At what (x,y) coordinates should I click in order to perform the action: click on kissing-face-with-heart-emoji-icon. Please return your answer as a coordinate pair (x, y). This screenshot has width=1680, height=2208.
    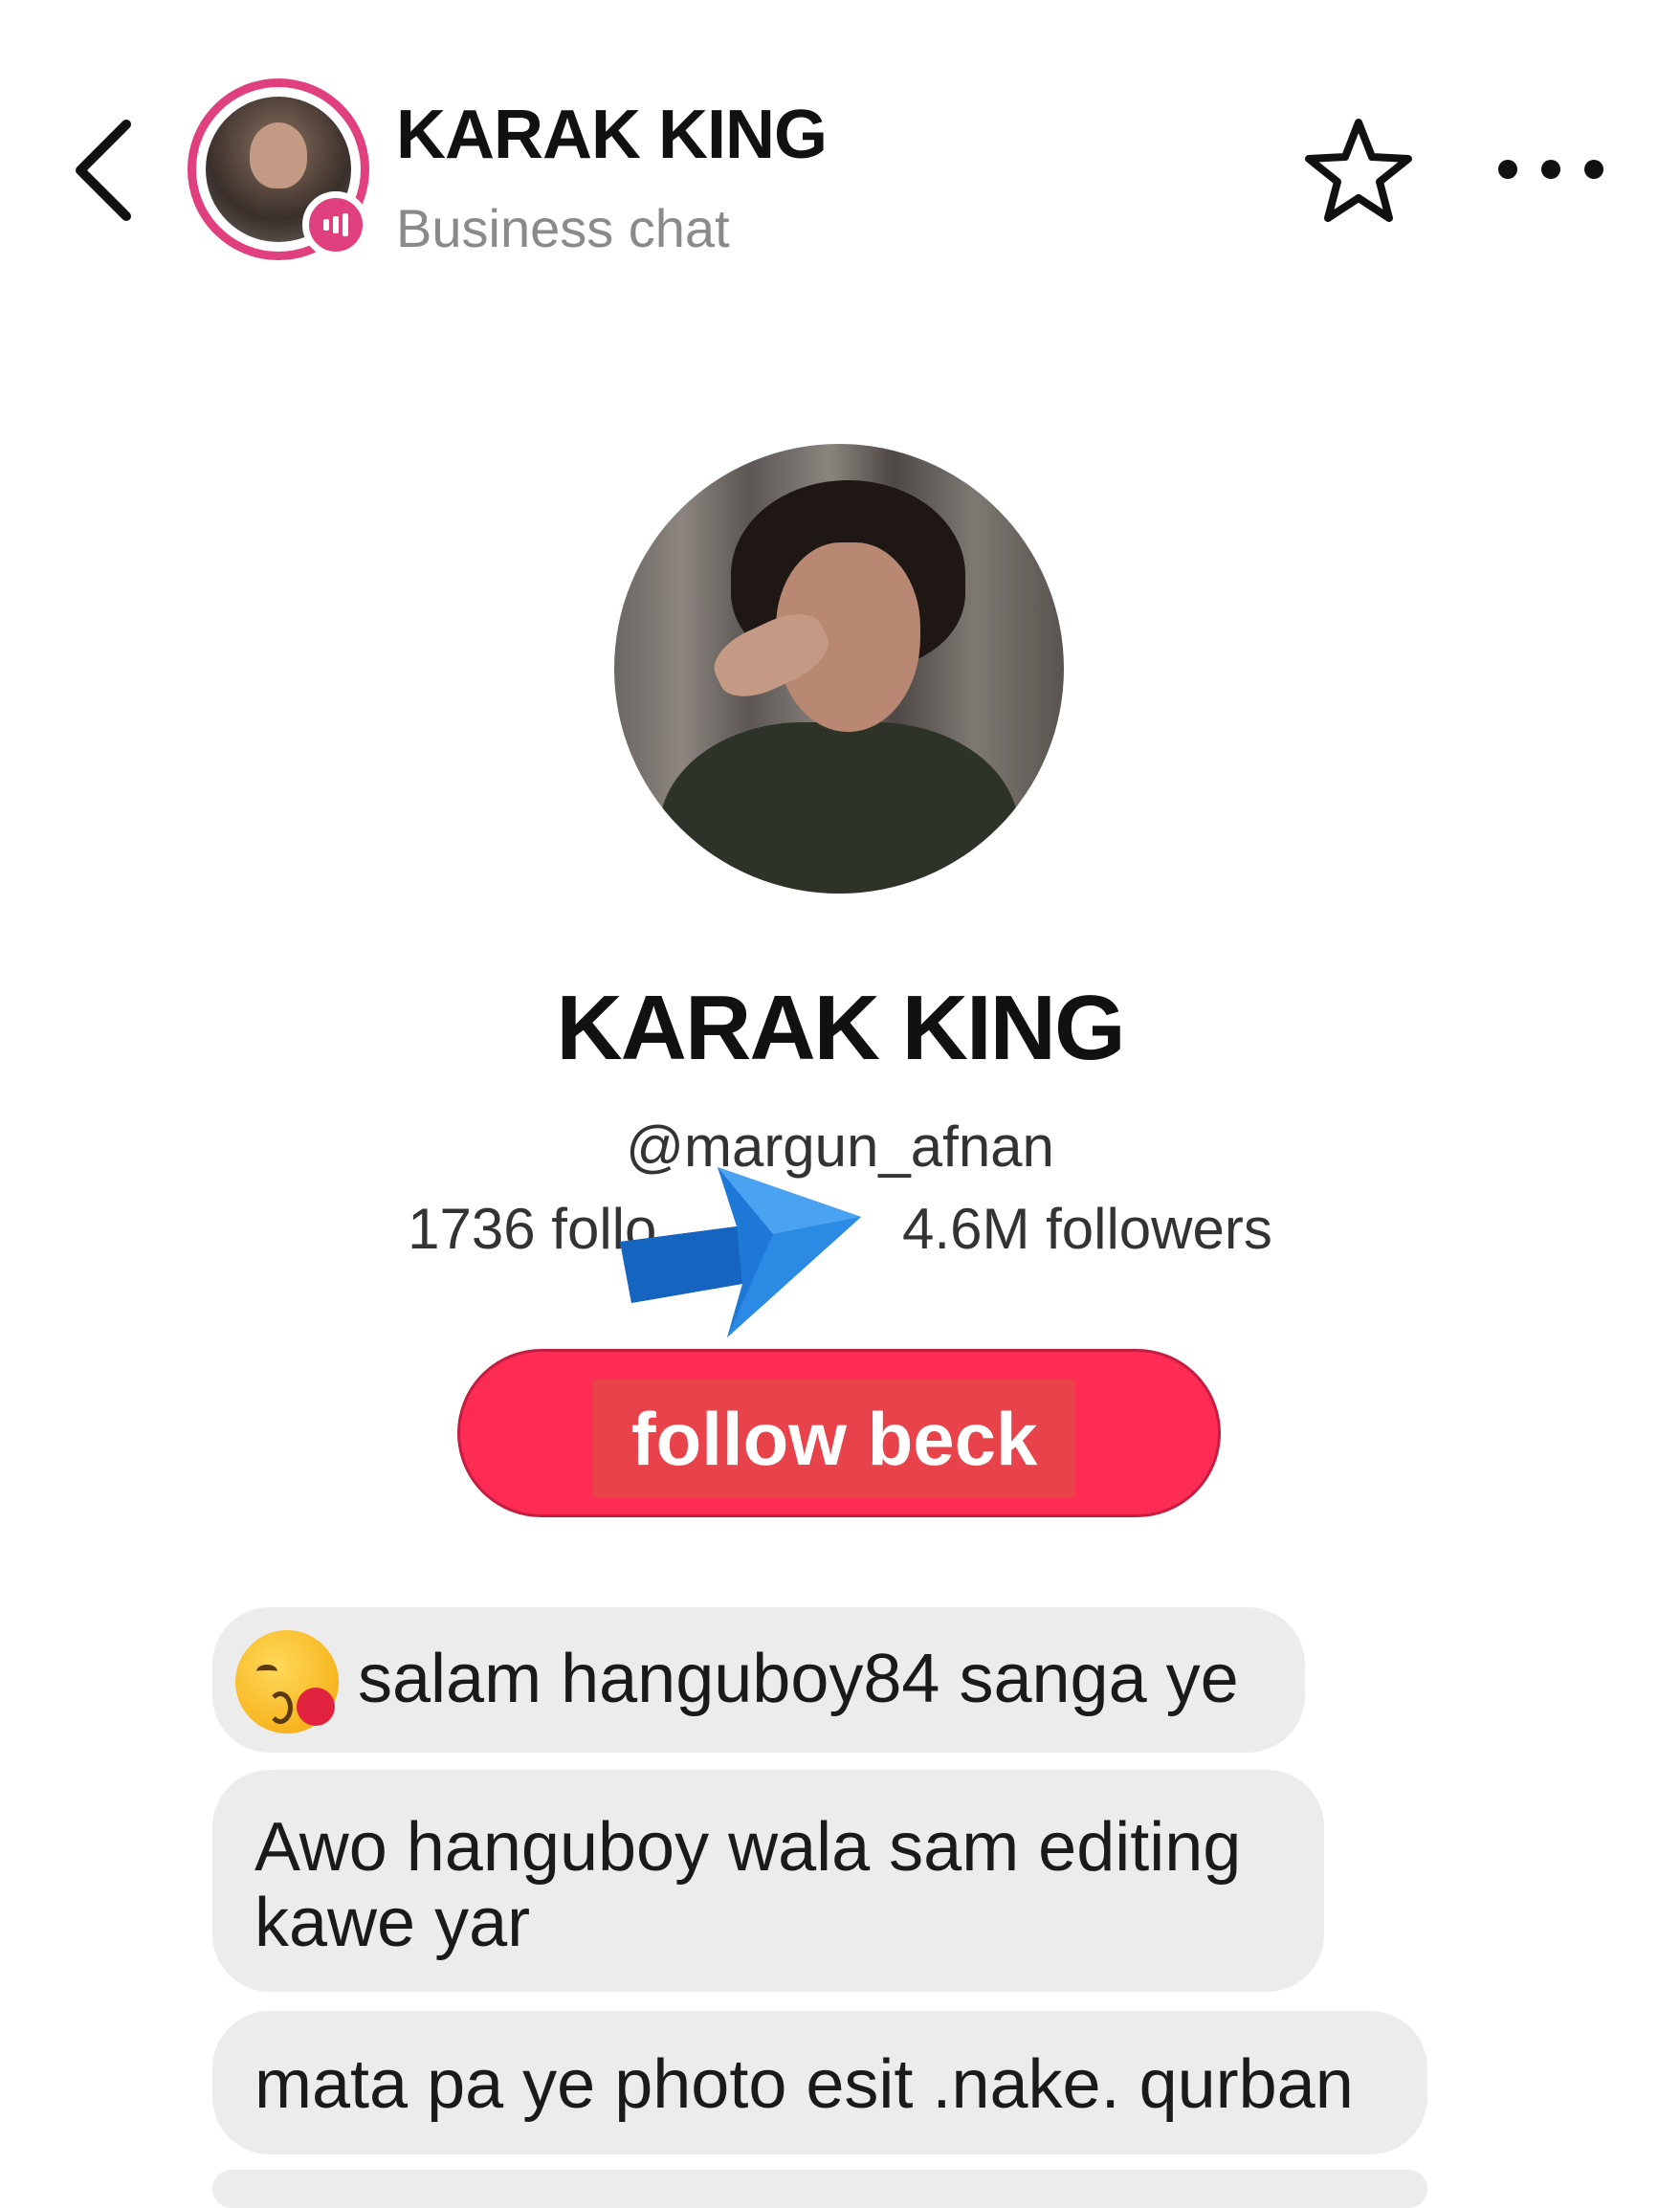
    Looking at the image, I should click on (287, 1682).